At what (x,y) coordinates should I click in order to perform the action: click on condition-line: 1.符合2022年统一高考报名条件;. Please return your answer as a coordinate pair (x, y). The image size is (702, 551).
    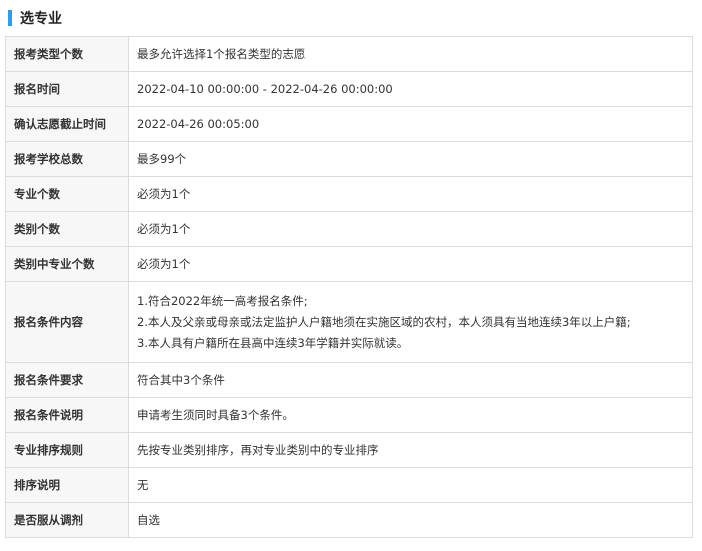
    Looking at the image, I should click on (222, 300).